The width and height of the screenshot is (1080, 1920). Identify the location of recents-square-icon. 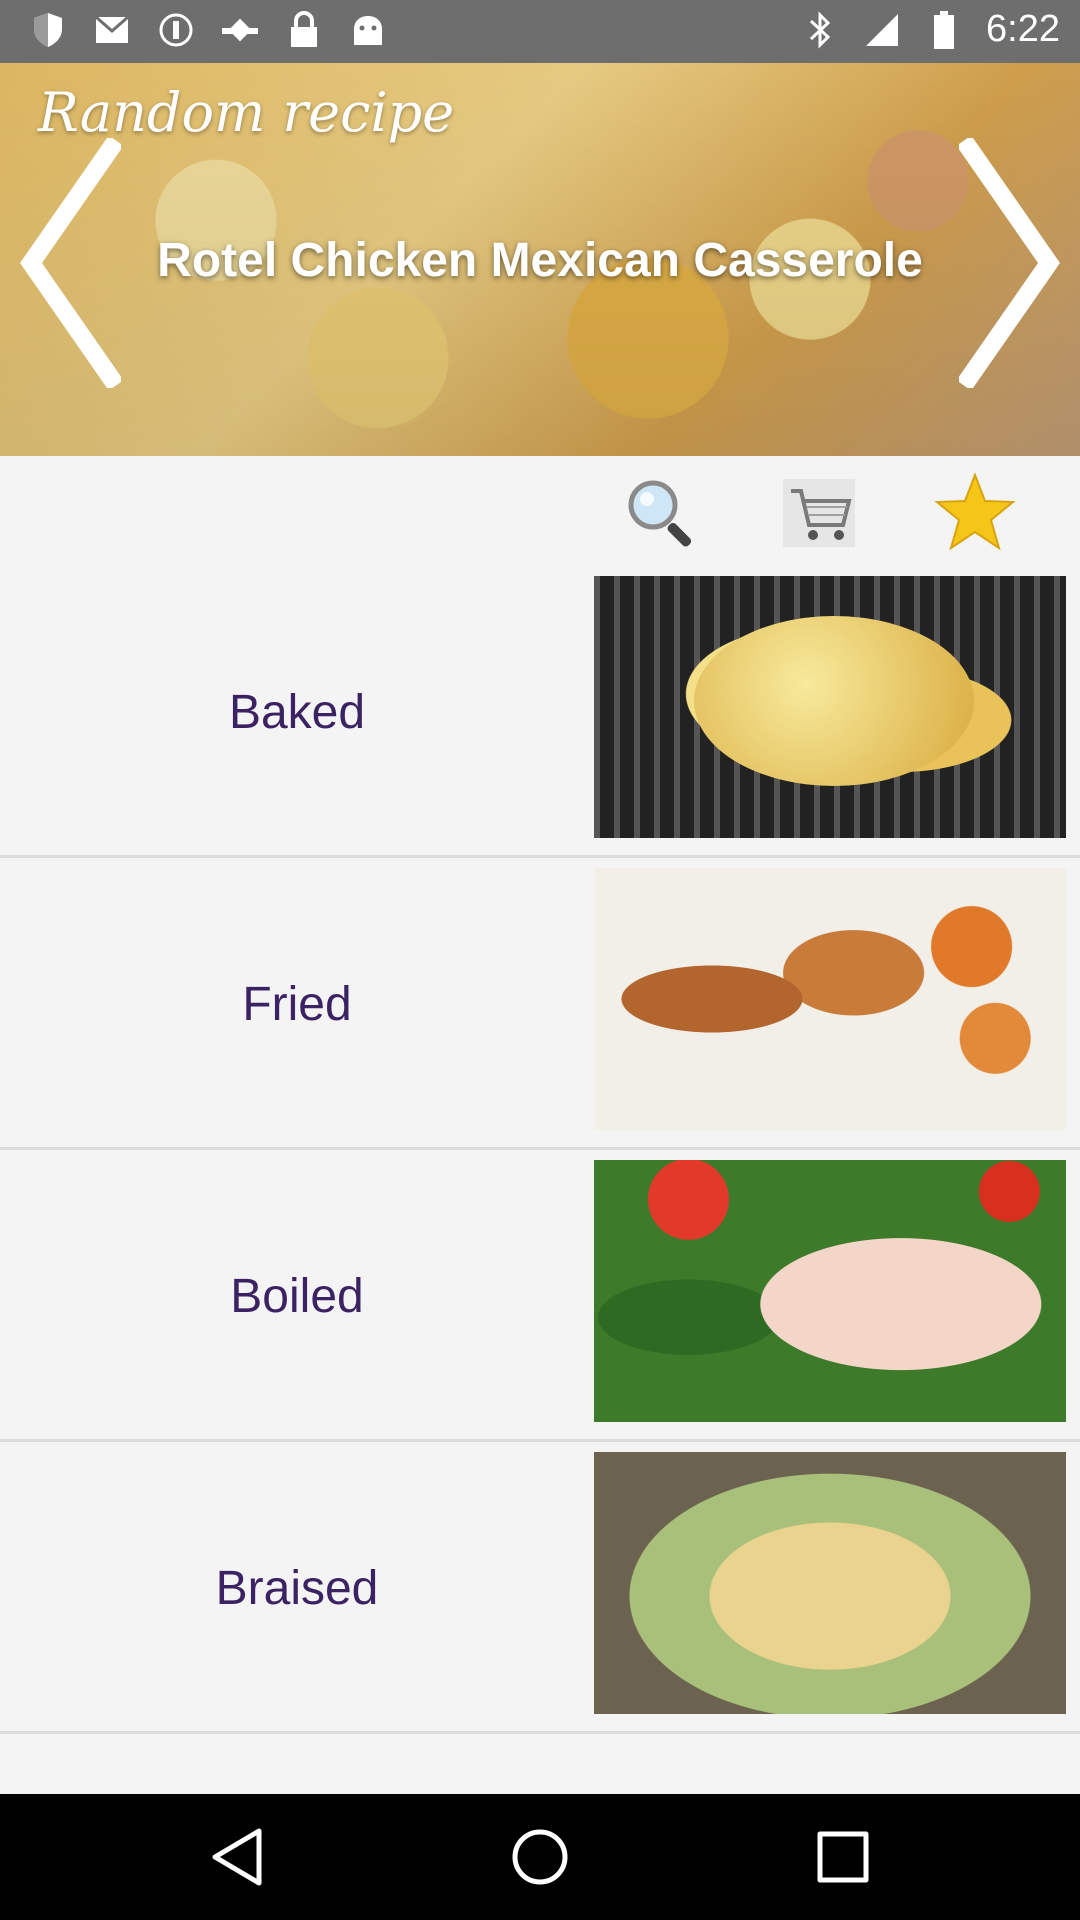
(843, 1857).